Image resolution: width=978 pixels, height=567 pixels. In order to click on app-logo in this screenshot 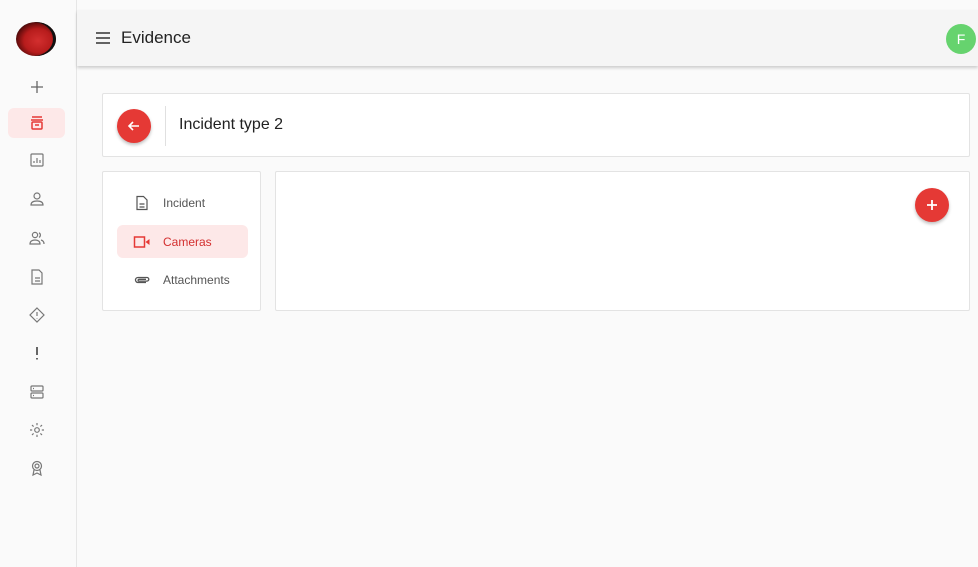, I will do `click(36, 39)`.